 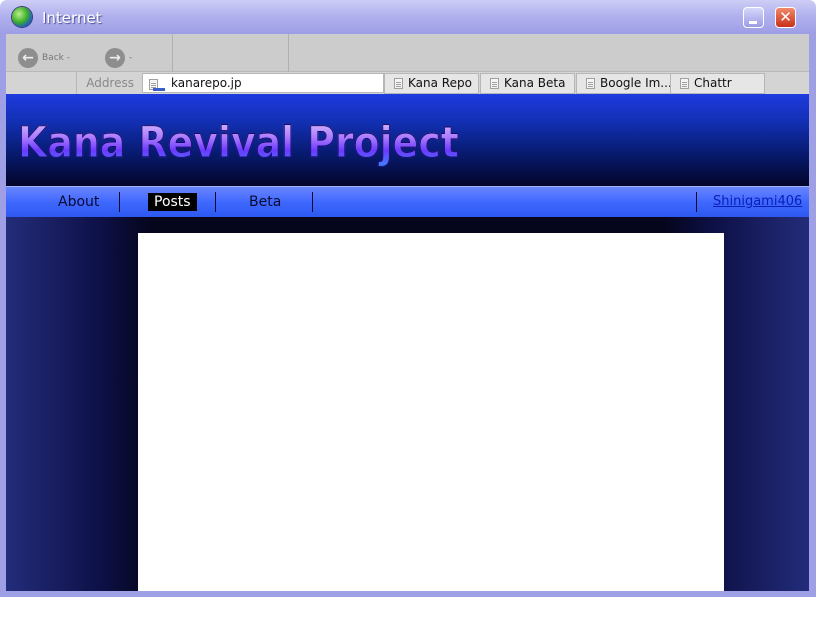 What do you see at coordinates (239, 143) in the screenshot?
I see `site-title: Kana Revival Project` at bounding box center [239, 143].